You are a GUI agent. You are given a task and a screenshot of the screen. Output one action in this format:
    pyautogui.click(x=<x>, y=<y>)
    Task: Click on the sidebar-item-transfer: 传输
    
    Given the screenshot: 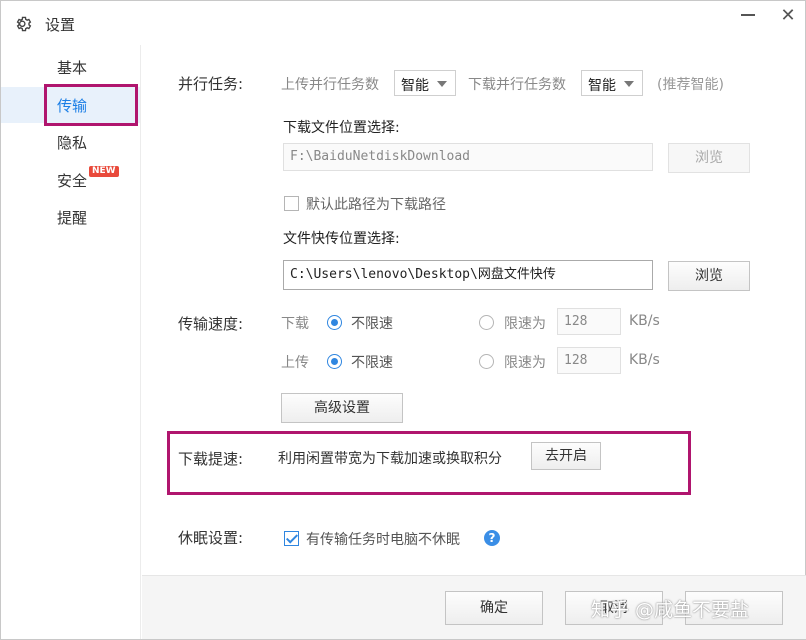 What is the action you would take?
    pyautogui.click(x=70, y=105)
    